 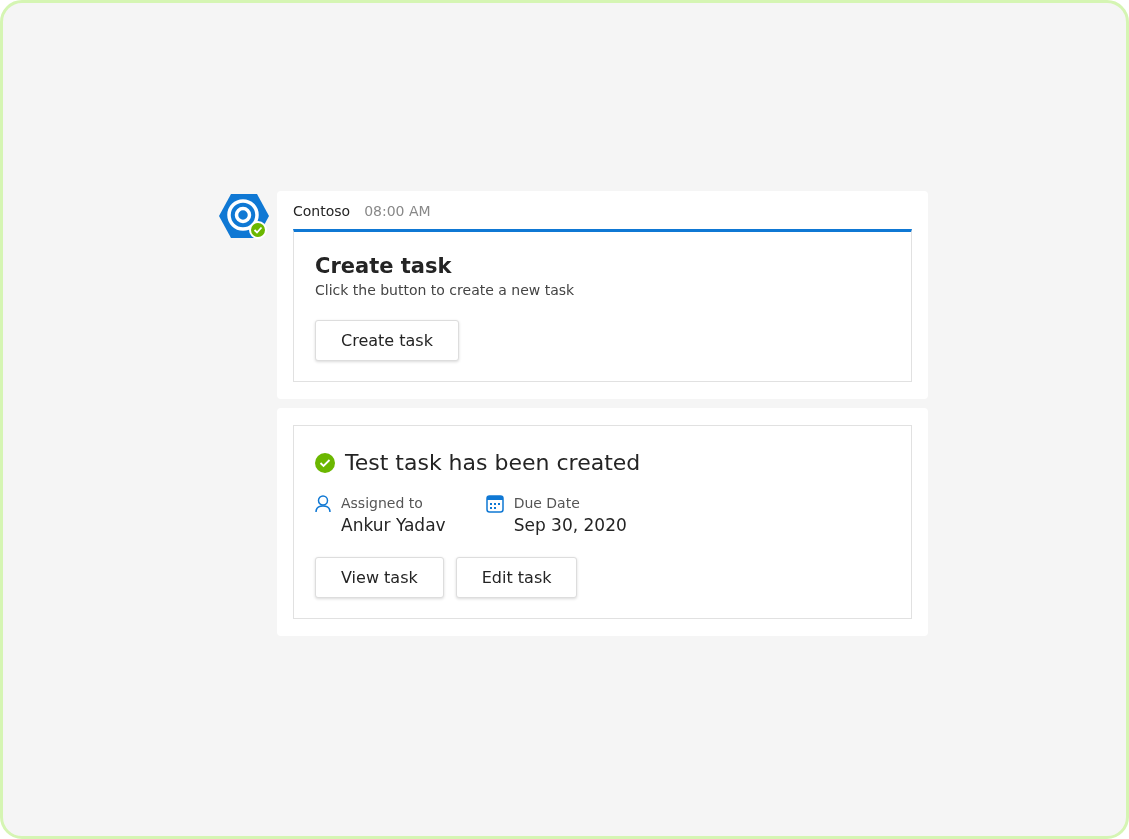 I want to click on message-time: 08:00 AM, so click(x=397, y=211).